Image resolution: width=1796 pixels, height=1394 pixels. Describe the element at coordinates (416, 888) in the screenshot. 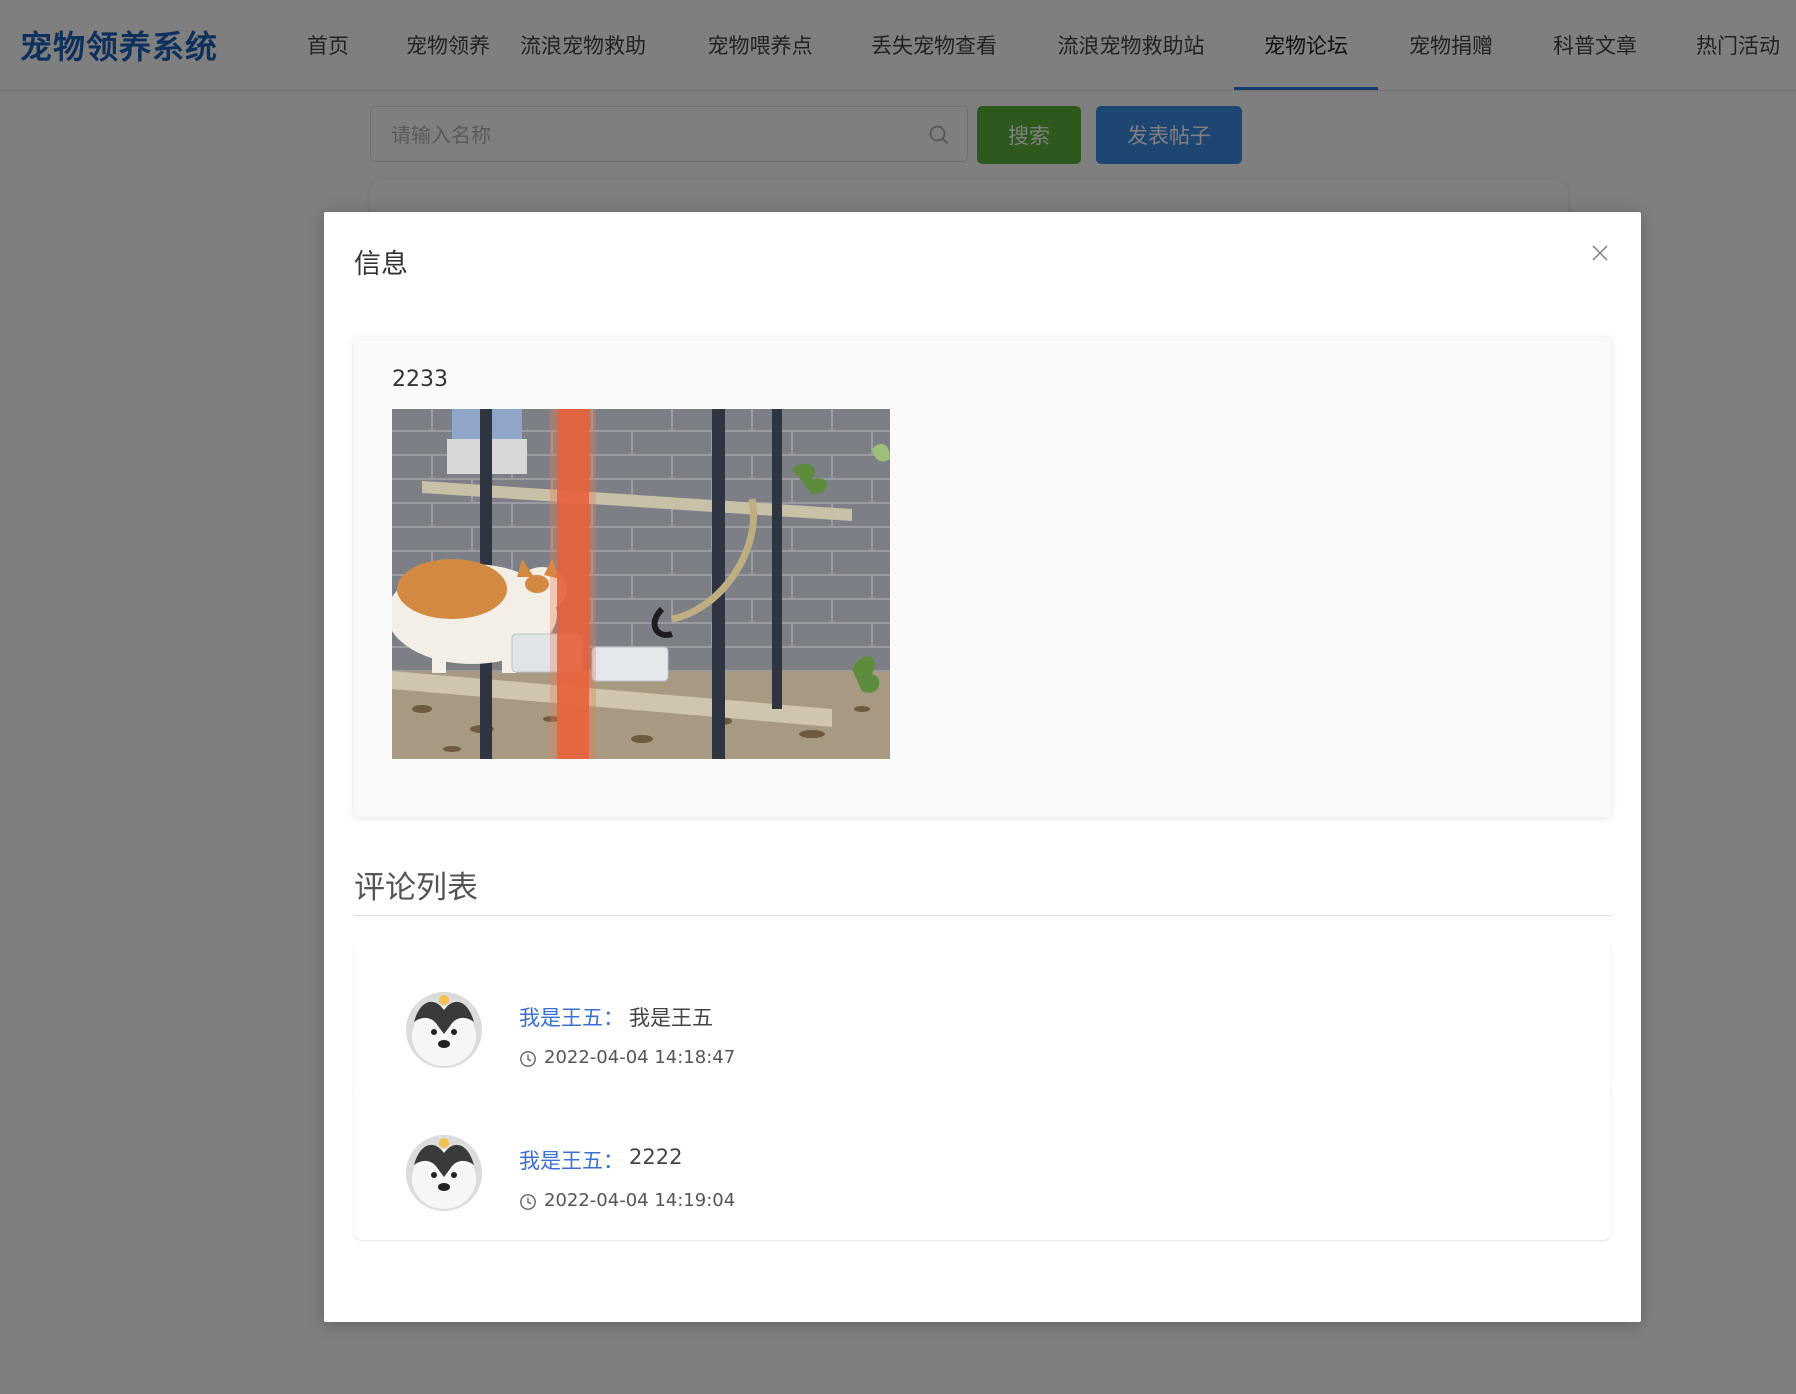

I see `comments-title: 评论列表` at that location.